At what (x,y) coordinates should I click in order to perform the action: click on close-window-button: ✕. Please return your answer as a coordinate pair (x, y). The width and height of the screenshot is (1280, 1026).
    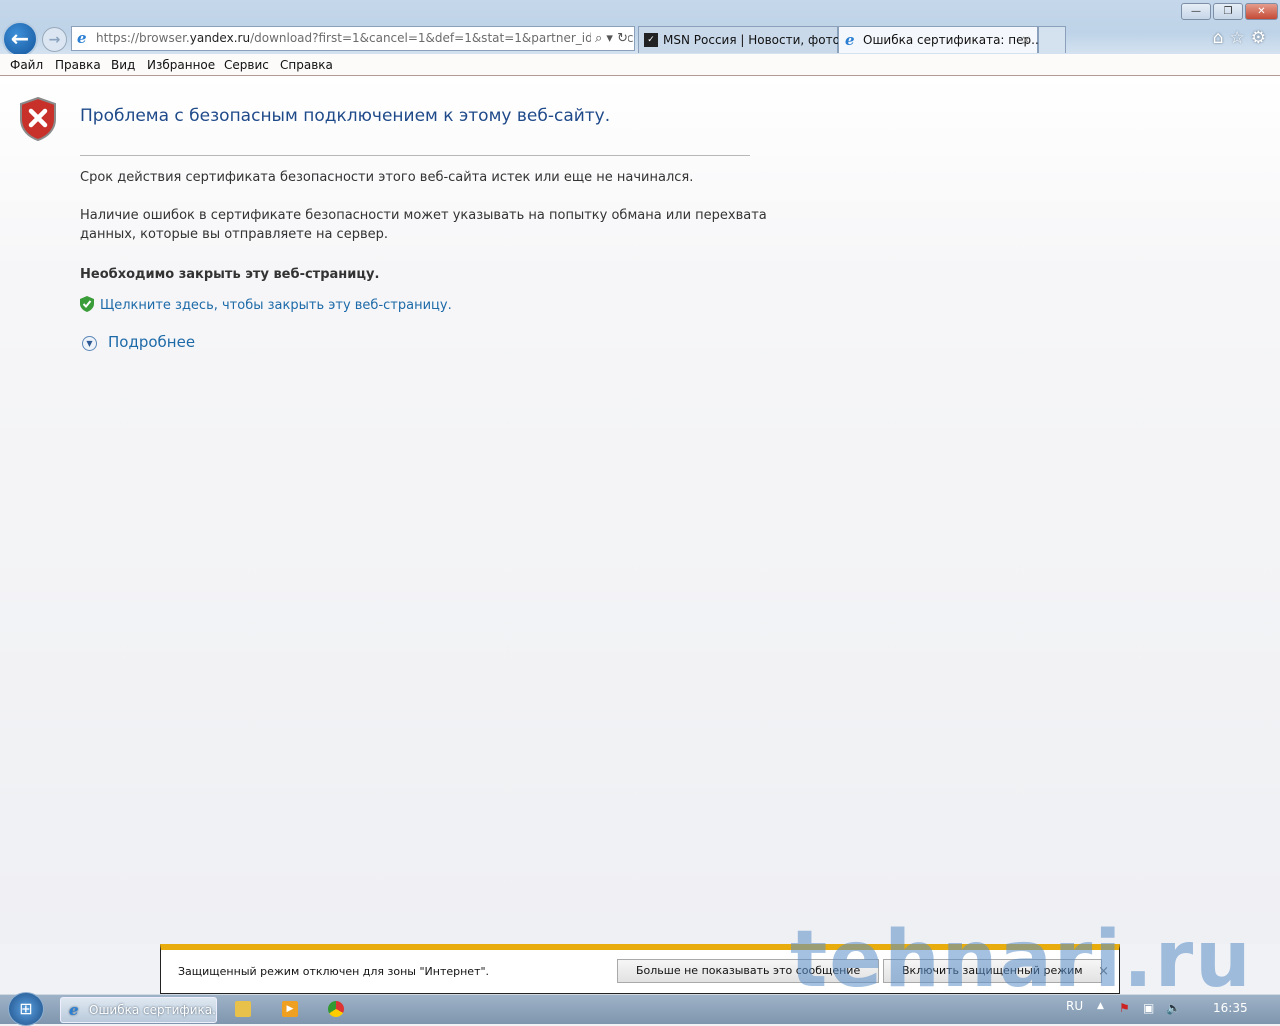
    Looking at the image, I should click on (1261, 11).